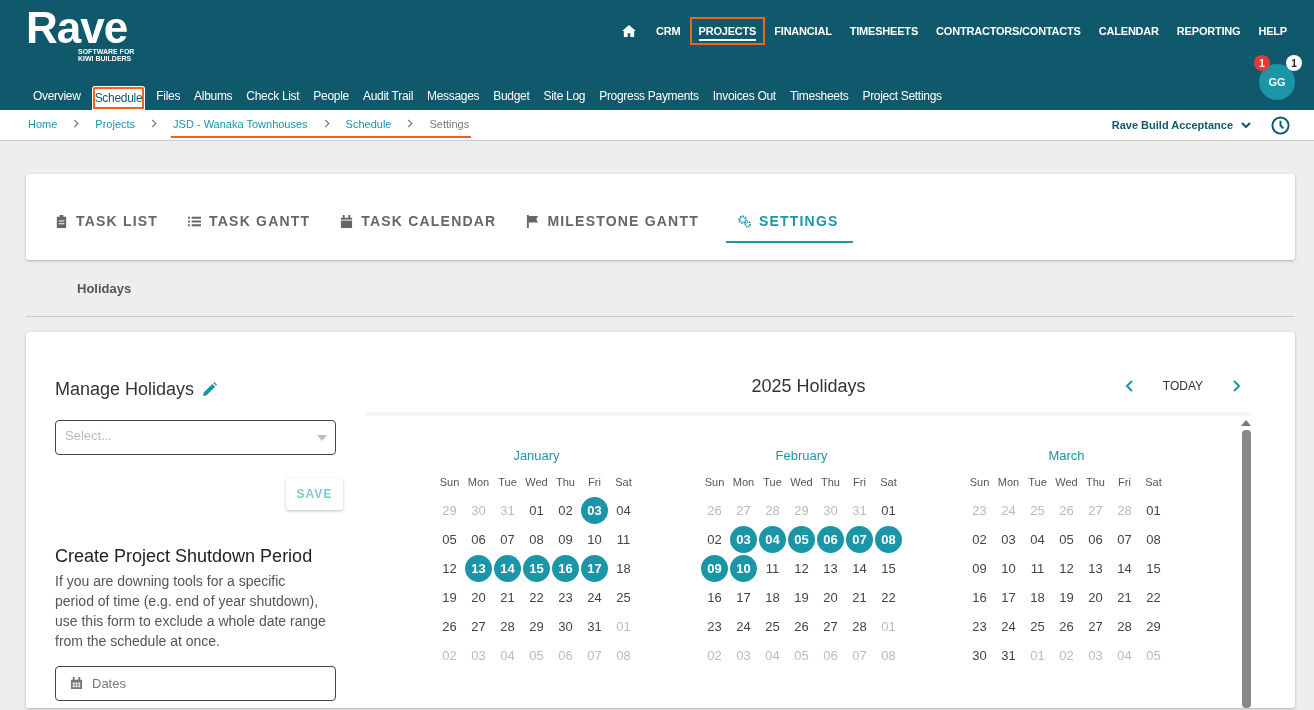 Image resolution: width=1314 pixels, height=710 pixels. I want to click on view-tab: TASK LIST, so click(113, 222).